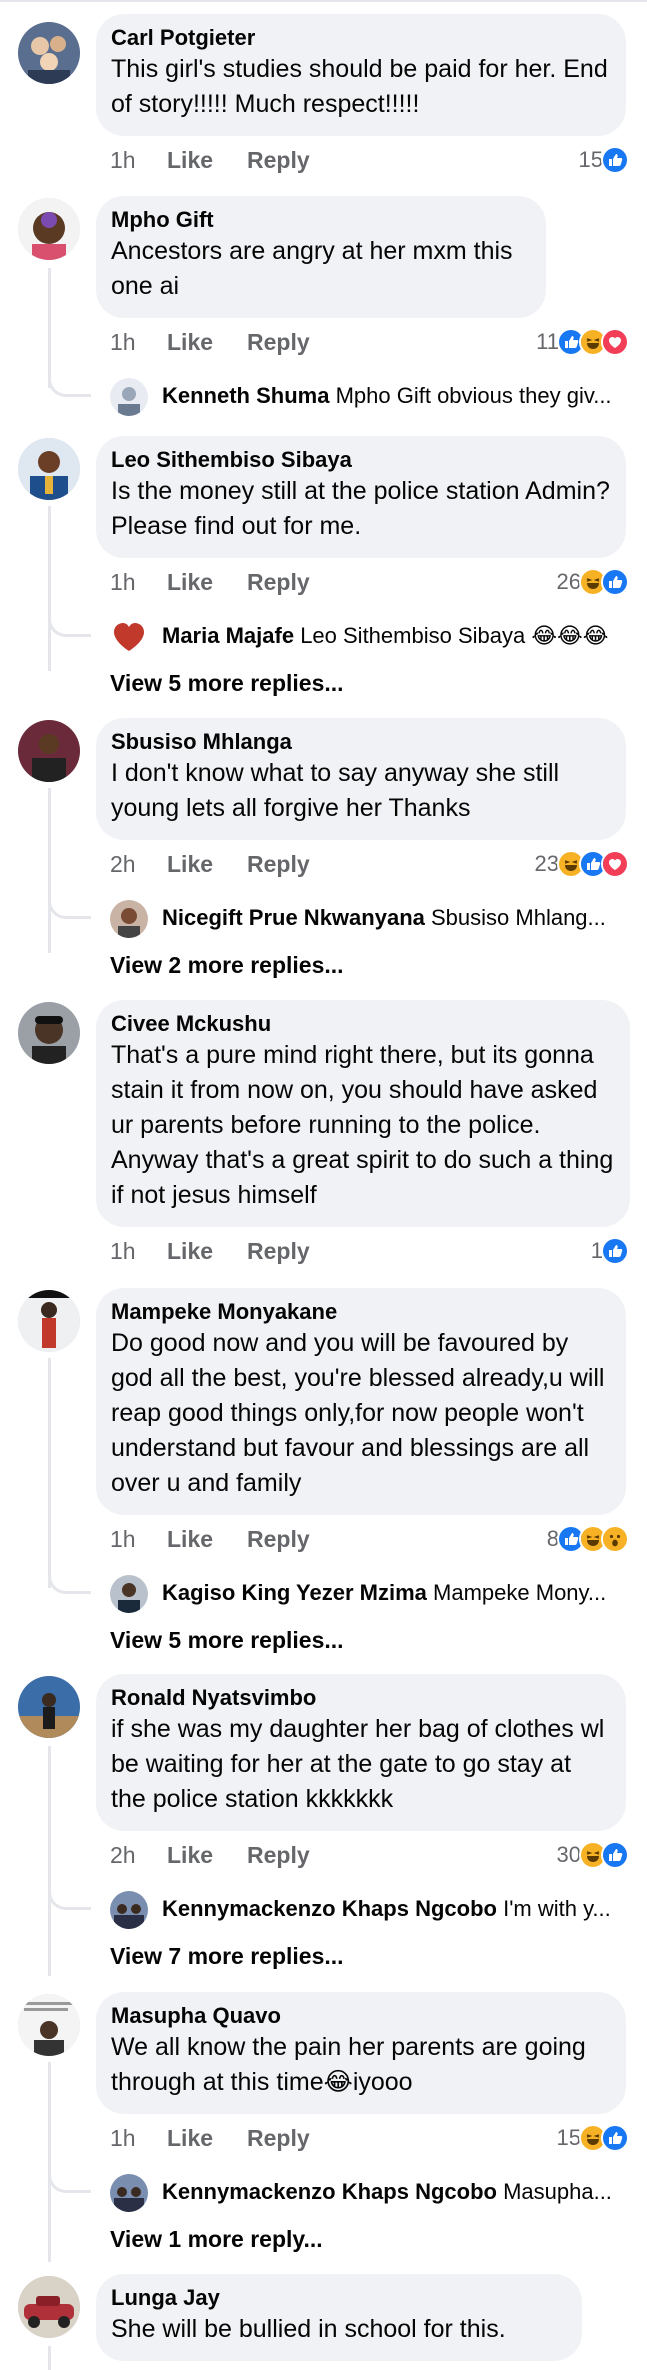  What do you see at coordinates (362, 1024) in the screenshot?
I see `comment-author: Civee Mckushu` at bounding box center [362, 1024].